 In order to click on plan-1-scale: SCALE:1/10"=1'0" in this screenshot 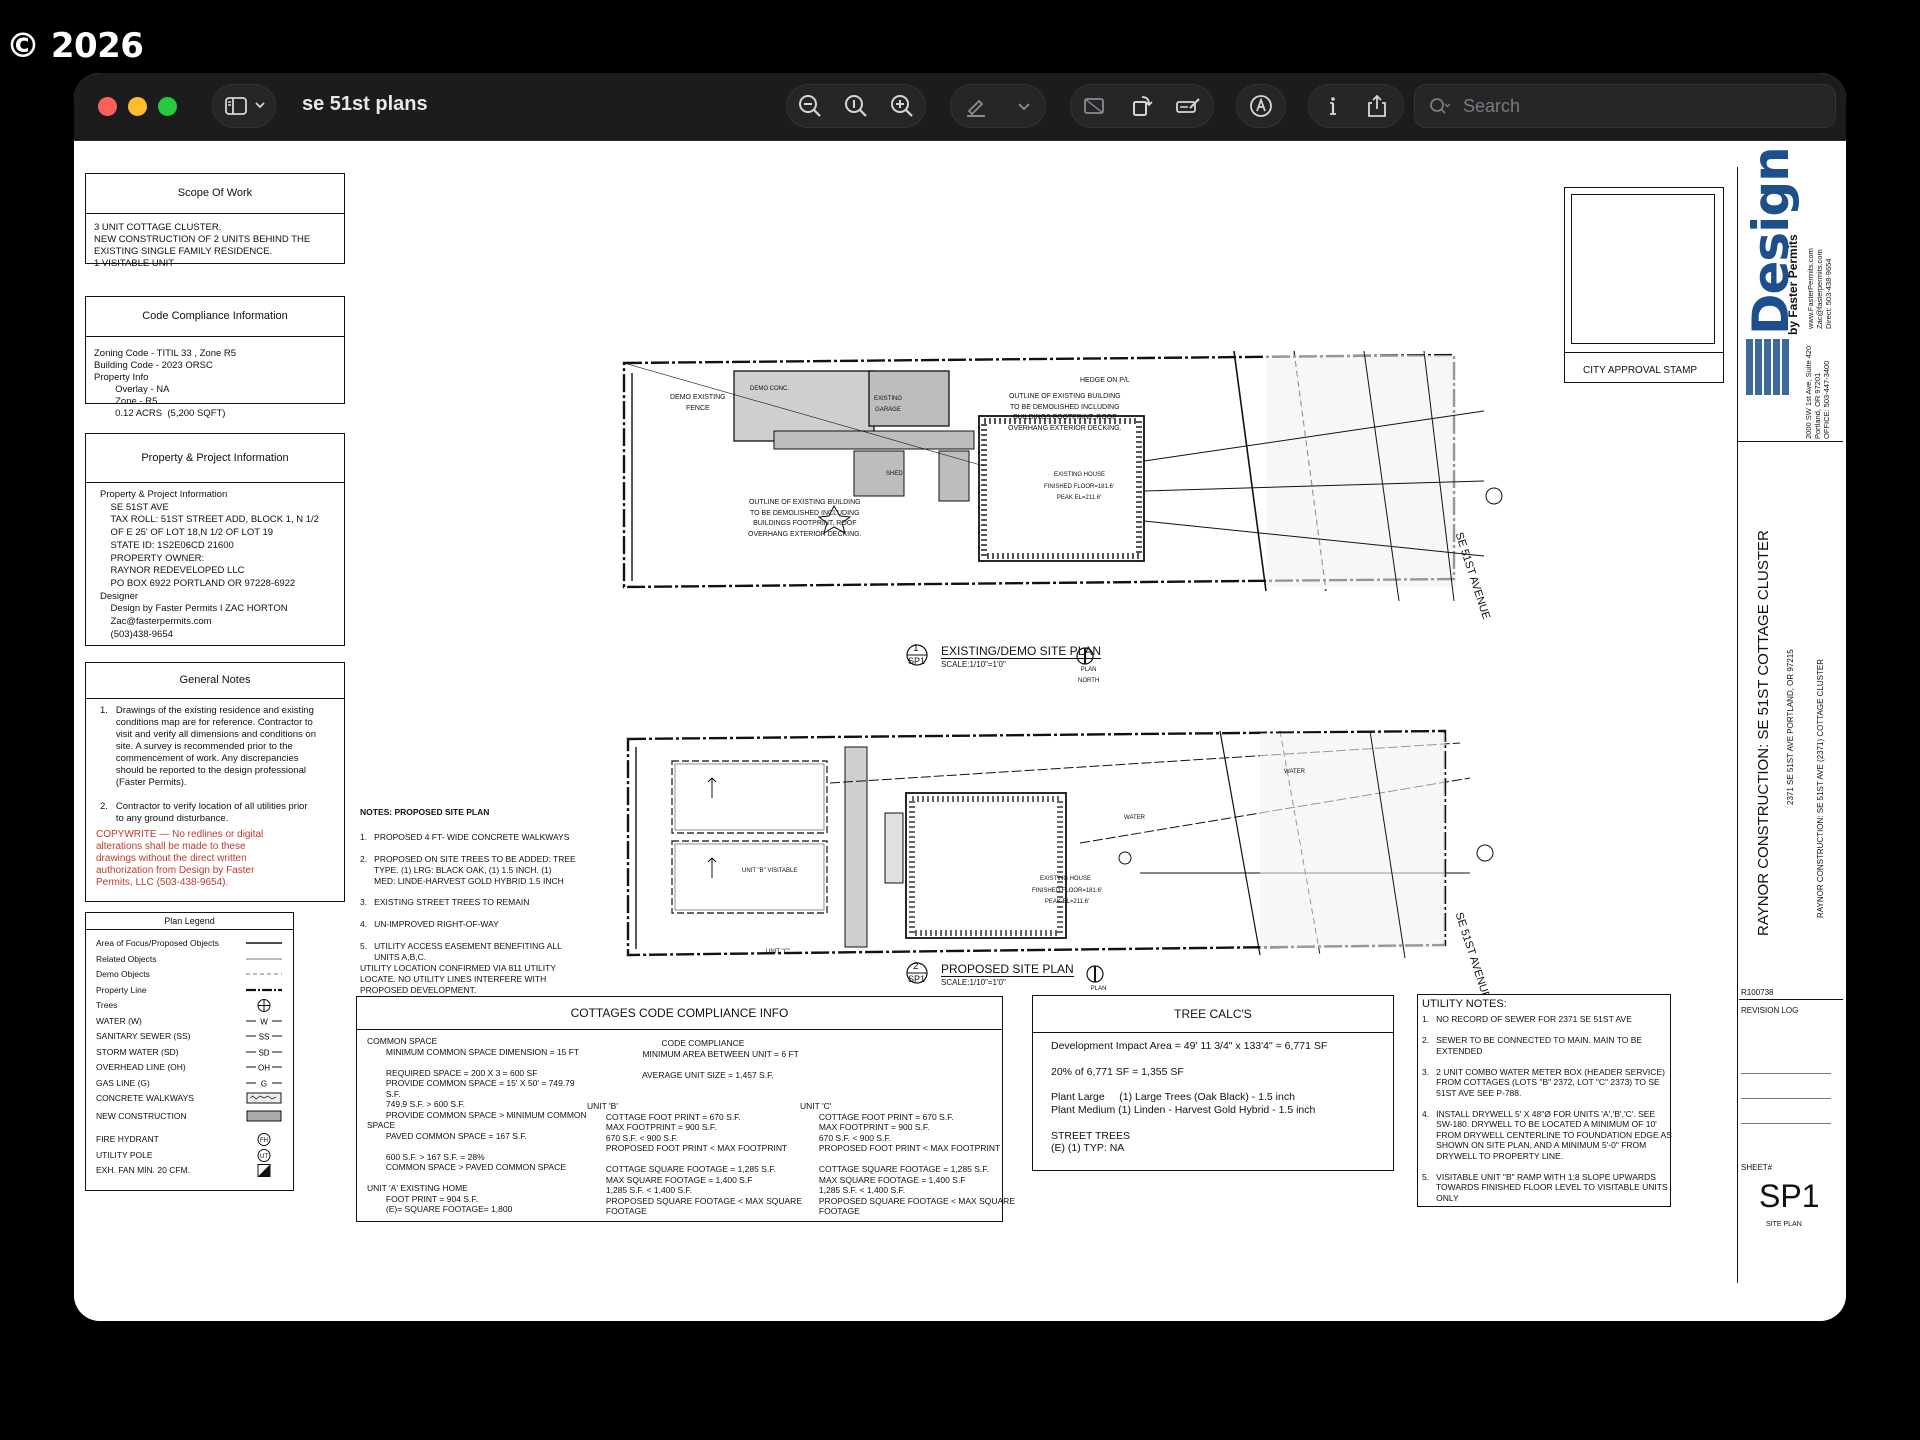, I will do `click(973, 664)`.